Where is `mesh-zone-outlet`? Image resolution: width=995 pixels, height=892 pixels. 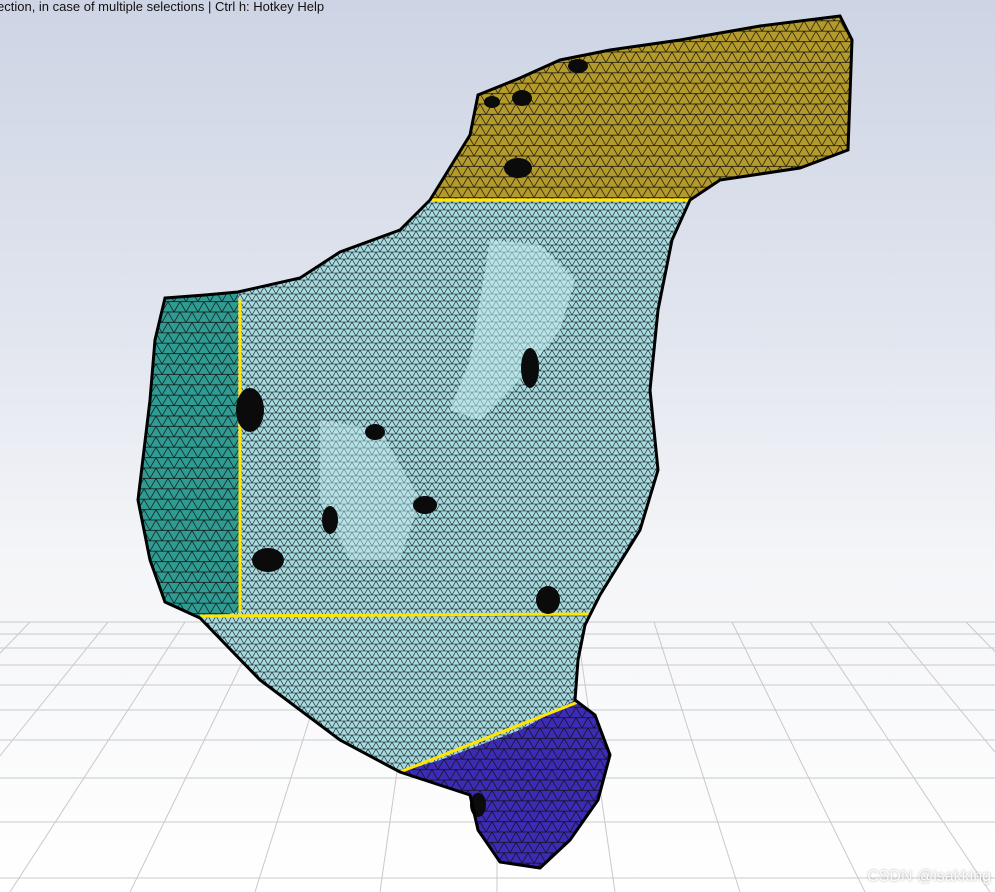
mesh-zone-outlet is located at coordinates (641, 108).